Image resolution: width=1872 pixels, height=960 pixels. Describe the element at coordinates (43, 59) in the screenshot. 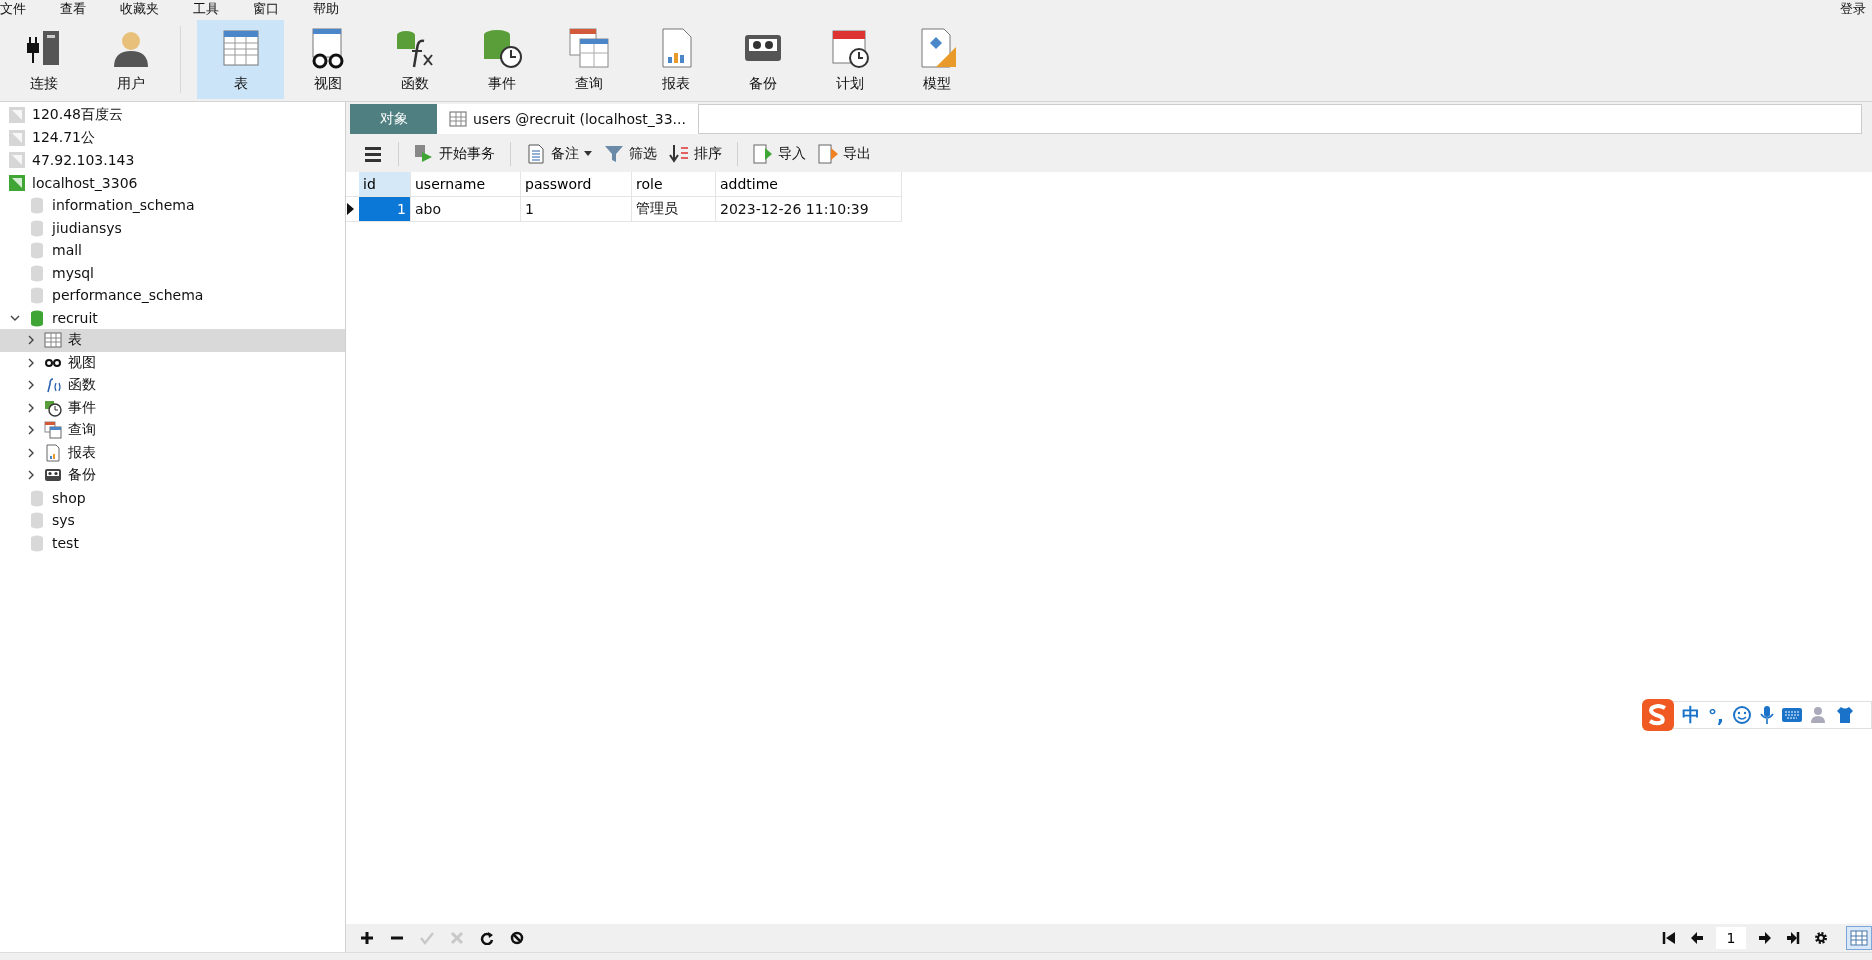

I see `toolbar-button: 连接` at that location.